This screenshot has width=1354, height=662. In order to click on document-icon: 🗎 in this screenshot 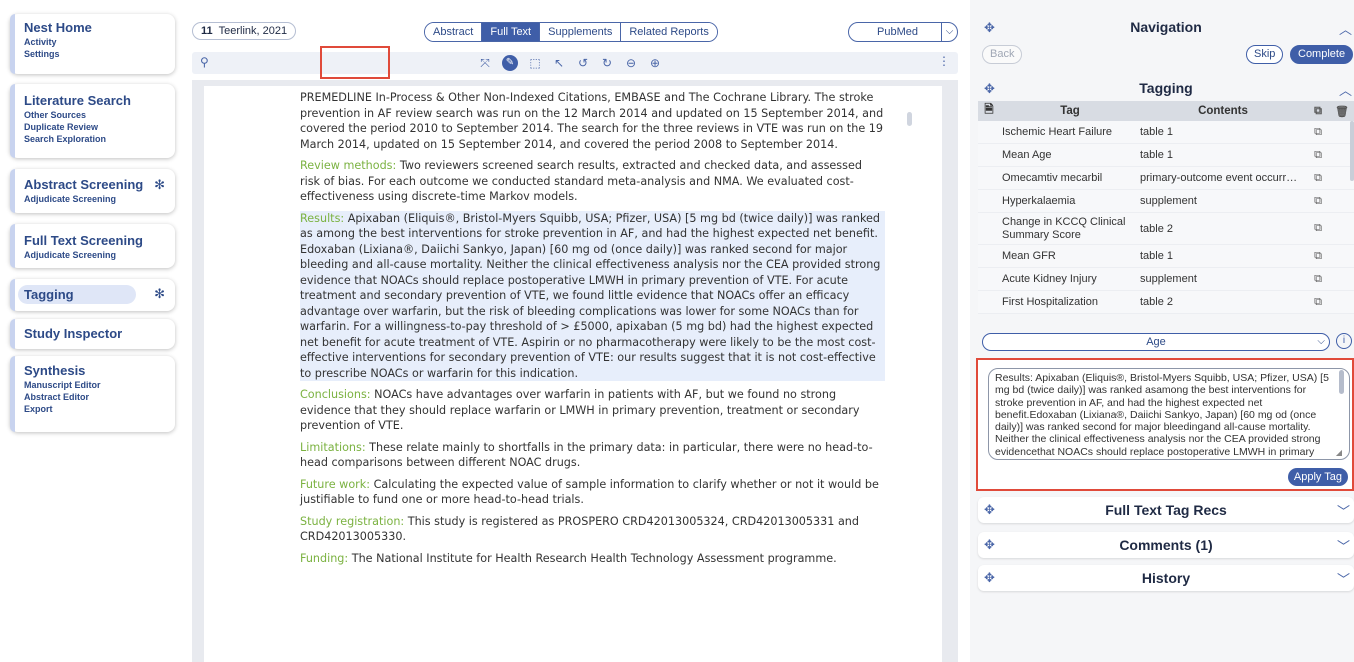, I will do `click(989, 109)`.